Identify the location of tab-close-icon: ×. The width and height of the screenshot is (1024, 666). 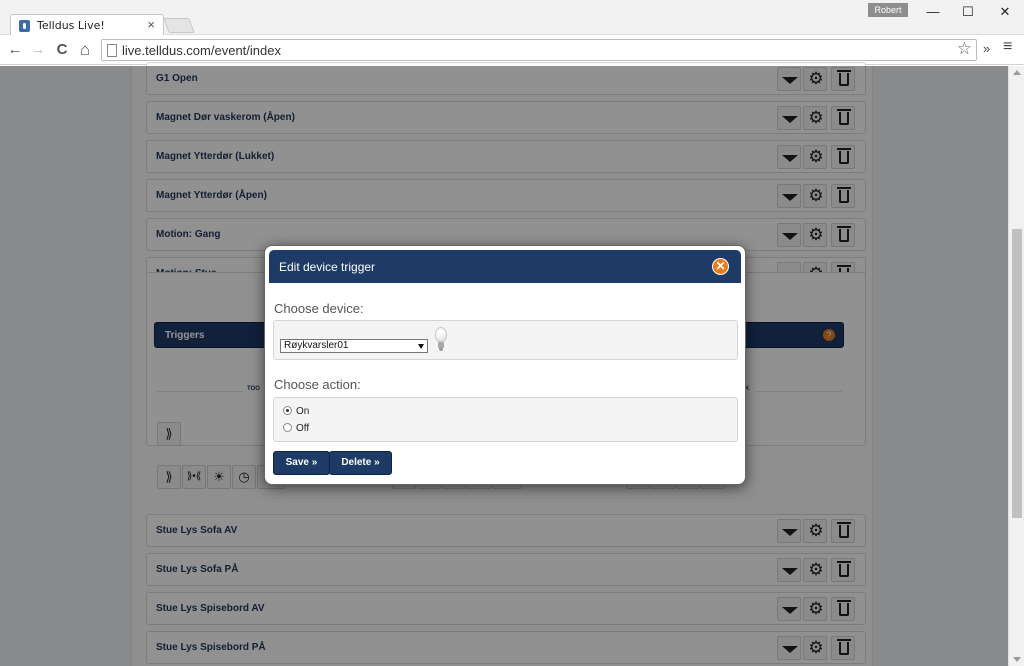
(151, 24).